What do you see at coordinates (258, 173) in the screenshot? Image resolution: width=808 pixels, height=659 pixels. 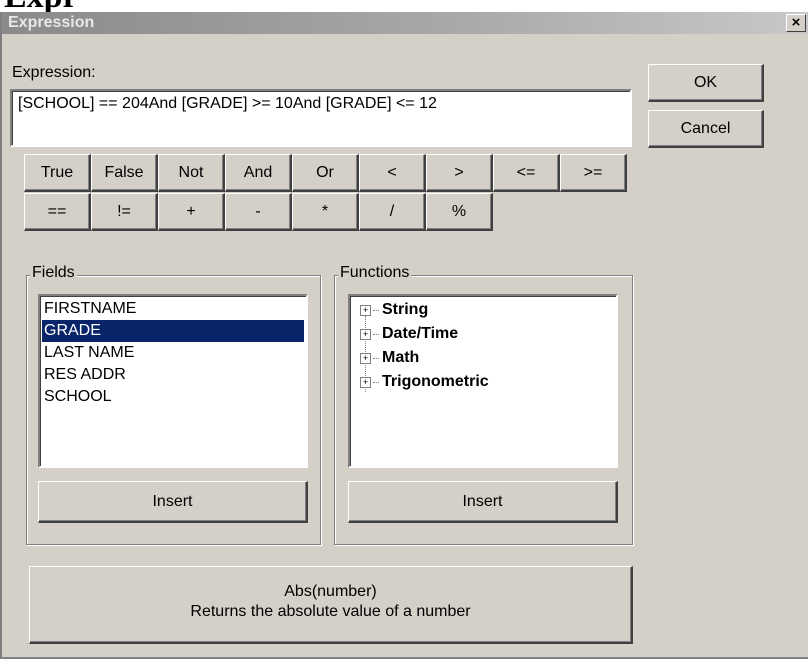 I see `operator-and-button: And` at bounding box center [258, 173].